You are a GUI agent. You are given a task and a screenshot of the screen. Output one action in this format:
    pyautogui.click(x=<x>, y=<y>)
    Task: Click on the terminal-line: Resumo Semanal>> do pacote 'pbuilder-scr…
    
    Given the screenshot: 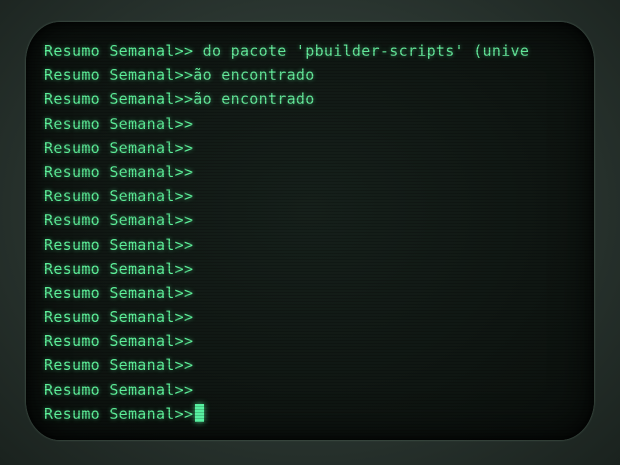 What is the action you would take?
    pyautogui.click(x=286, y=51)
    